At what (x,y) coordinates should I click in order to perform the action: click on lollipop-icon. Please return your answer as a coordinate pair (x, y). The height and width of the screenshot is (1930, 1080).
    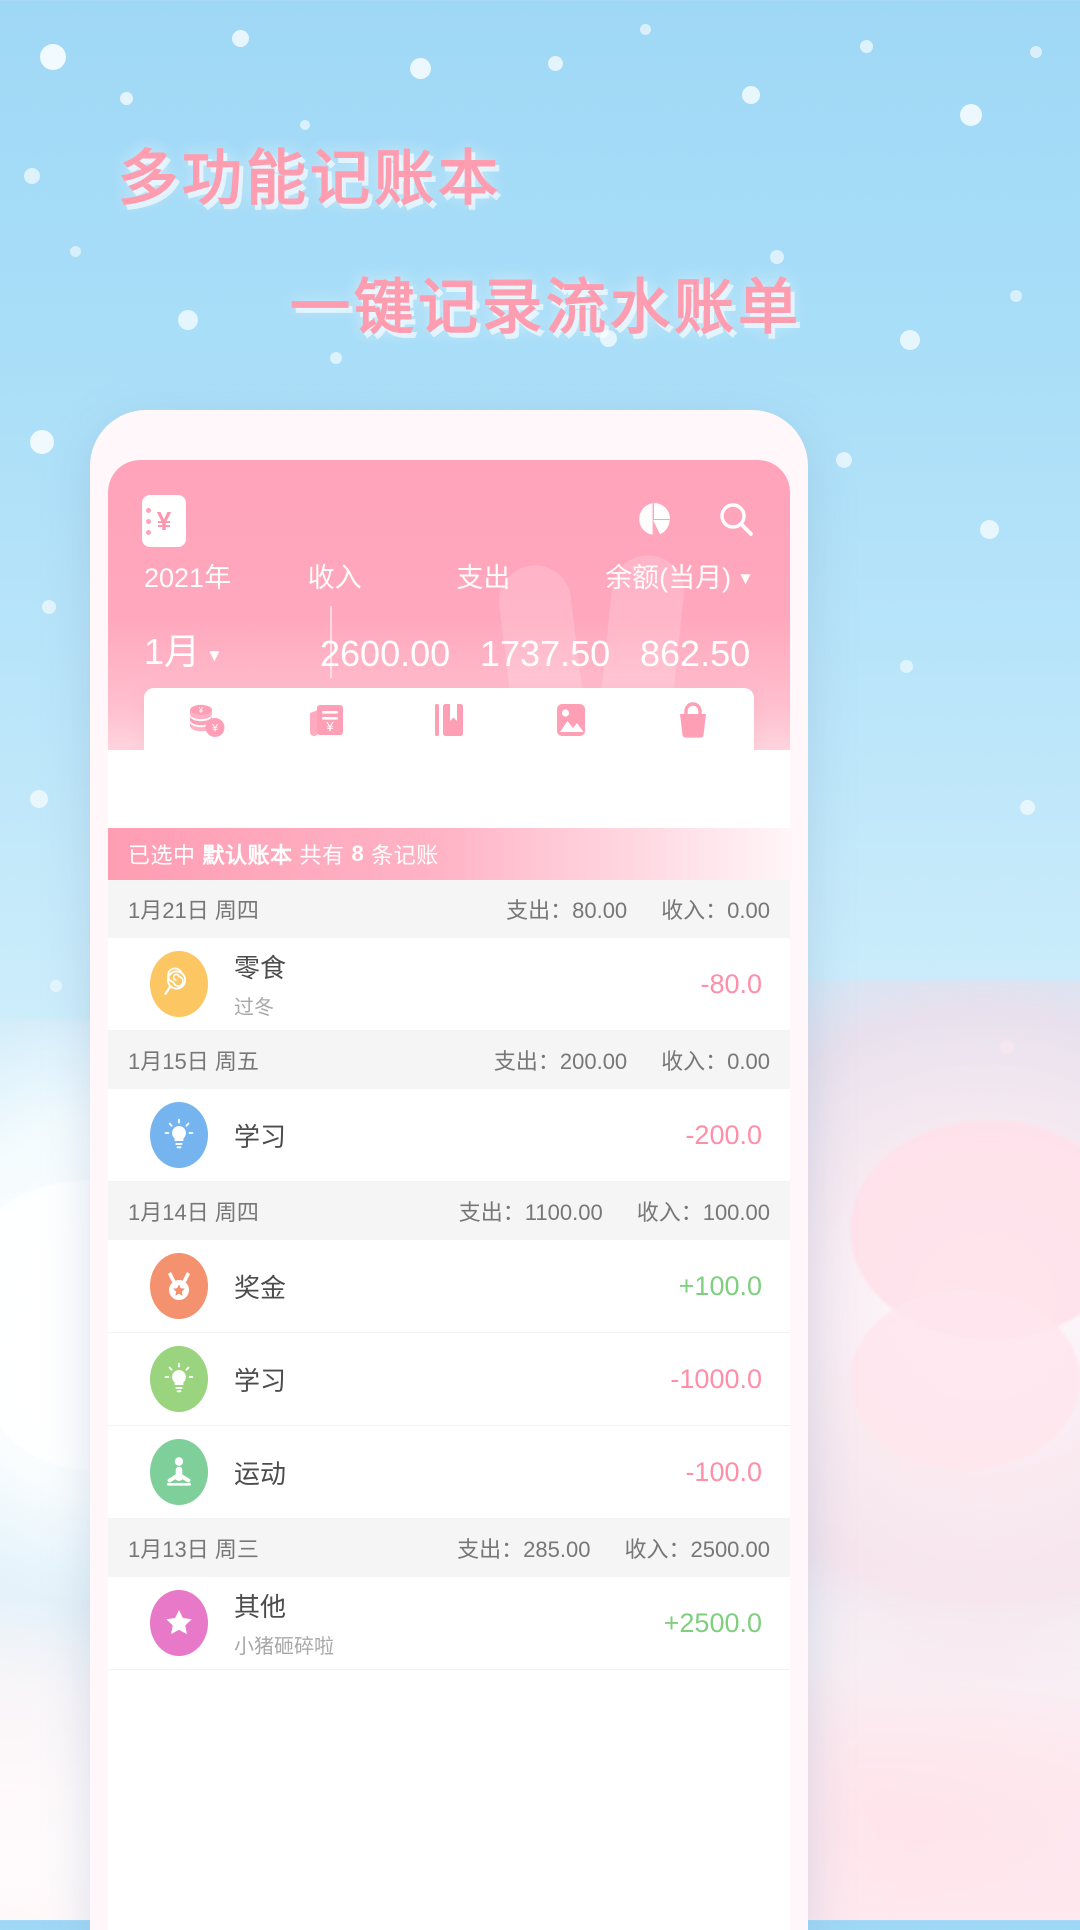
    Looking at the image, I should click on (179, 984).